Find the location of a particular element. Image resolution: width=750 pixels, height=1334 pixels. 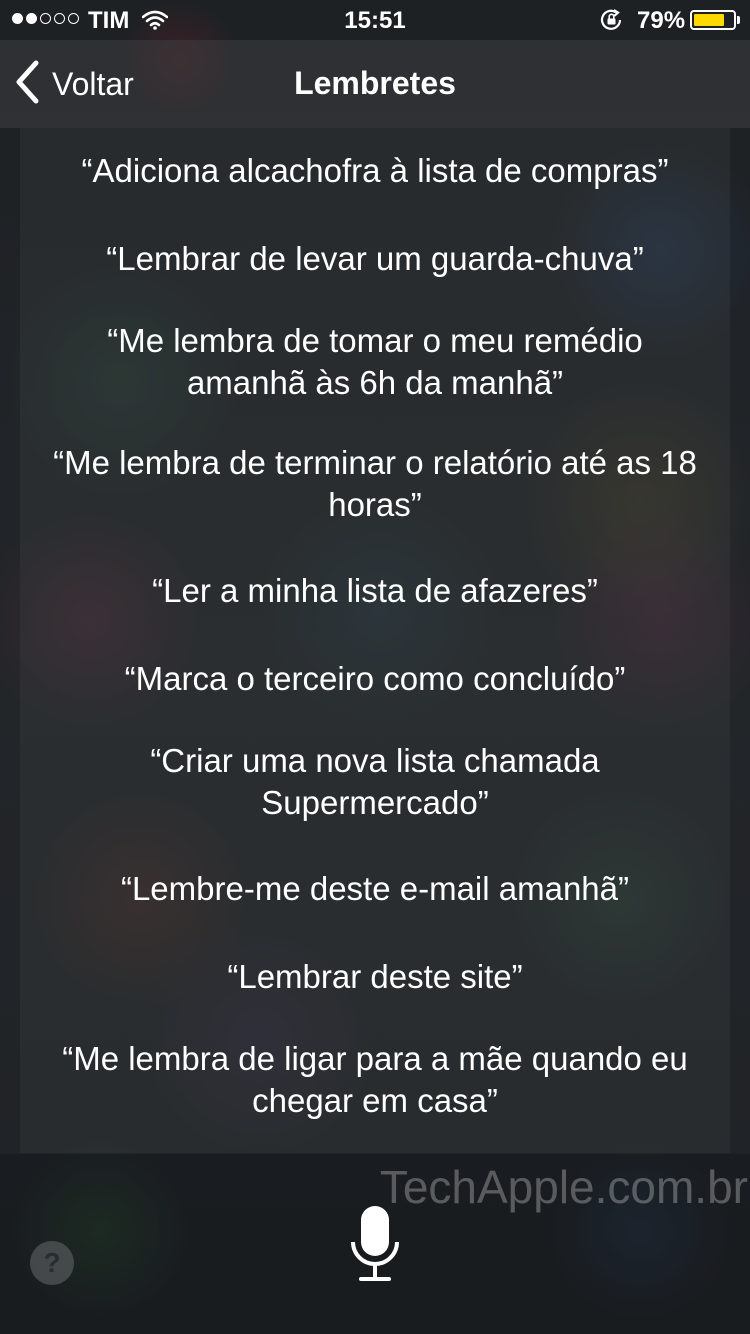

navigation-bar: Voltar Lembretes is located at coordinates (375, 84).